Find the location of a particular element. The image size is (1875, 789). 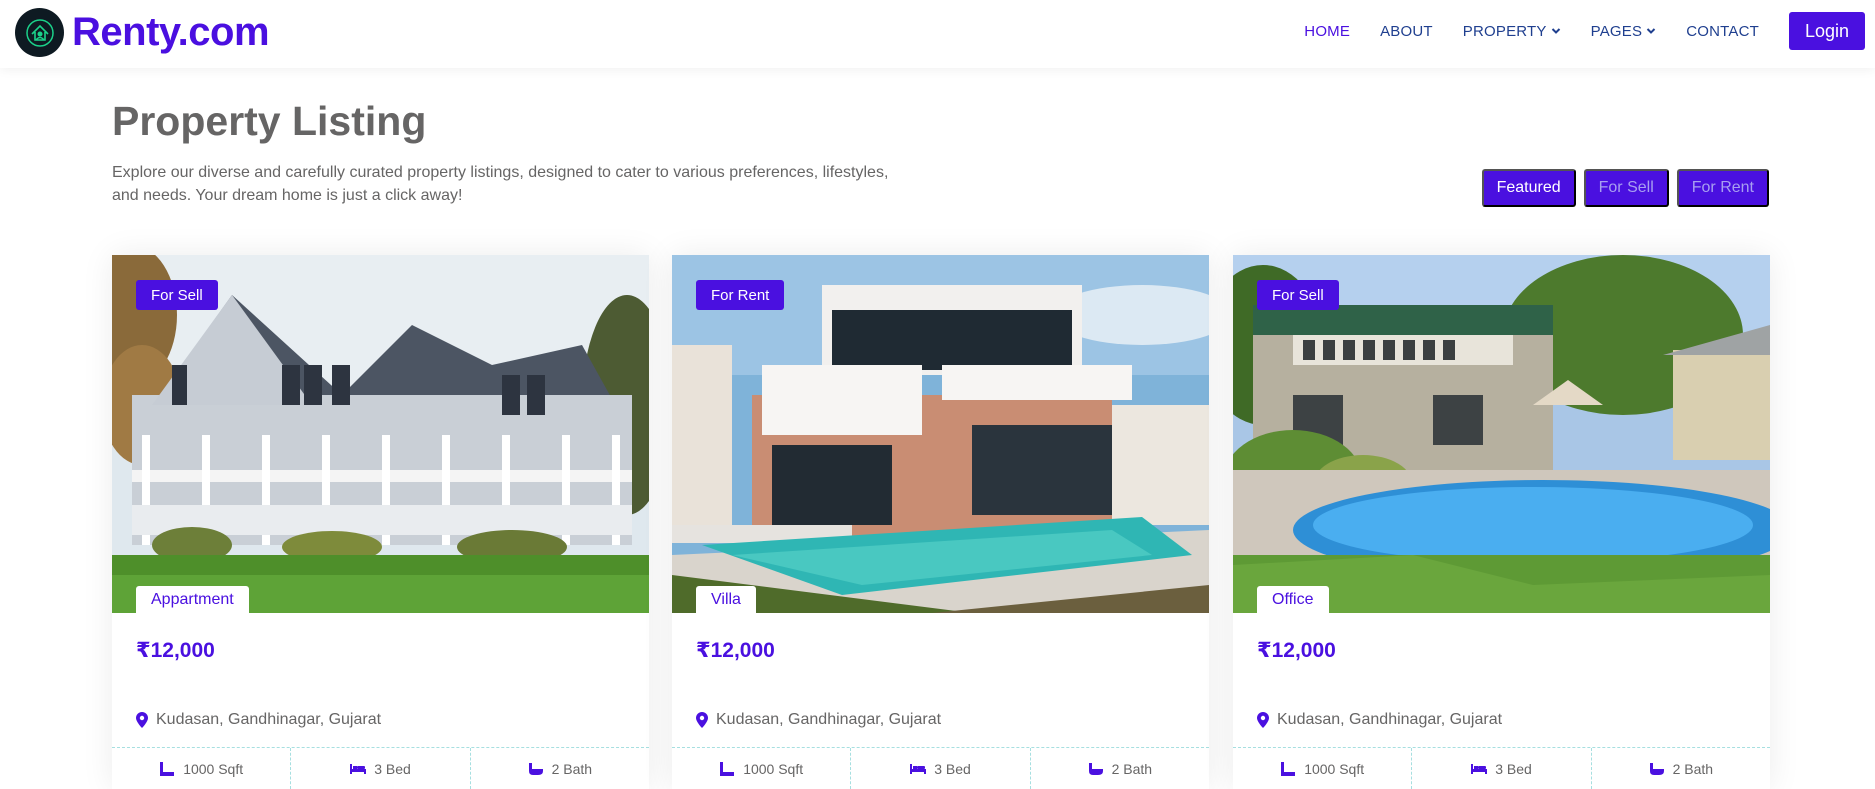

listing-filters: Featured For Sell For Rent is located at coordinates (1625, 188).